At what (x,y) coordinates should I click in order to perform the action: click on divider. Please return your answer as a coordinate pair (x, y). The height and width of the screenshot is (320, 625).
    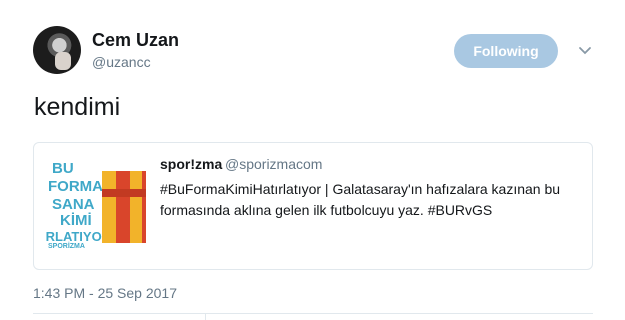
    Looking at the image, I should click on (313, 313).